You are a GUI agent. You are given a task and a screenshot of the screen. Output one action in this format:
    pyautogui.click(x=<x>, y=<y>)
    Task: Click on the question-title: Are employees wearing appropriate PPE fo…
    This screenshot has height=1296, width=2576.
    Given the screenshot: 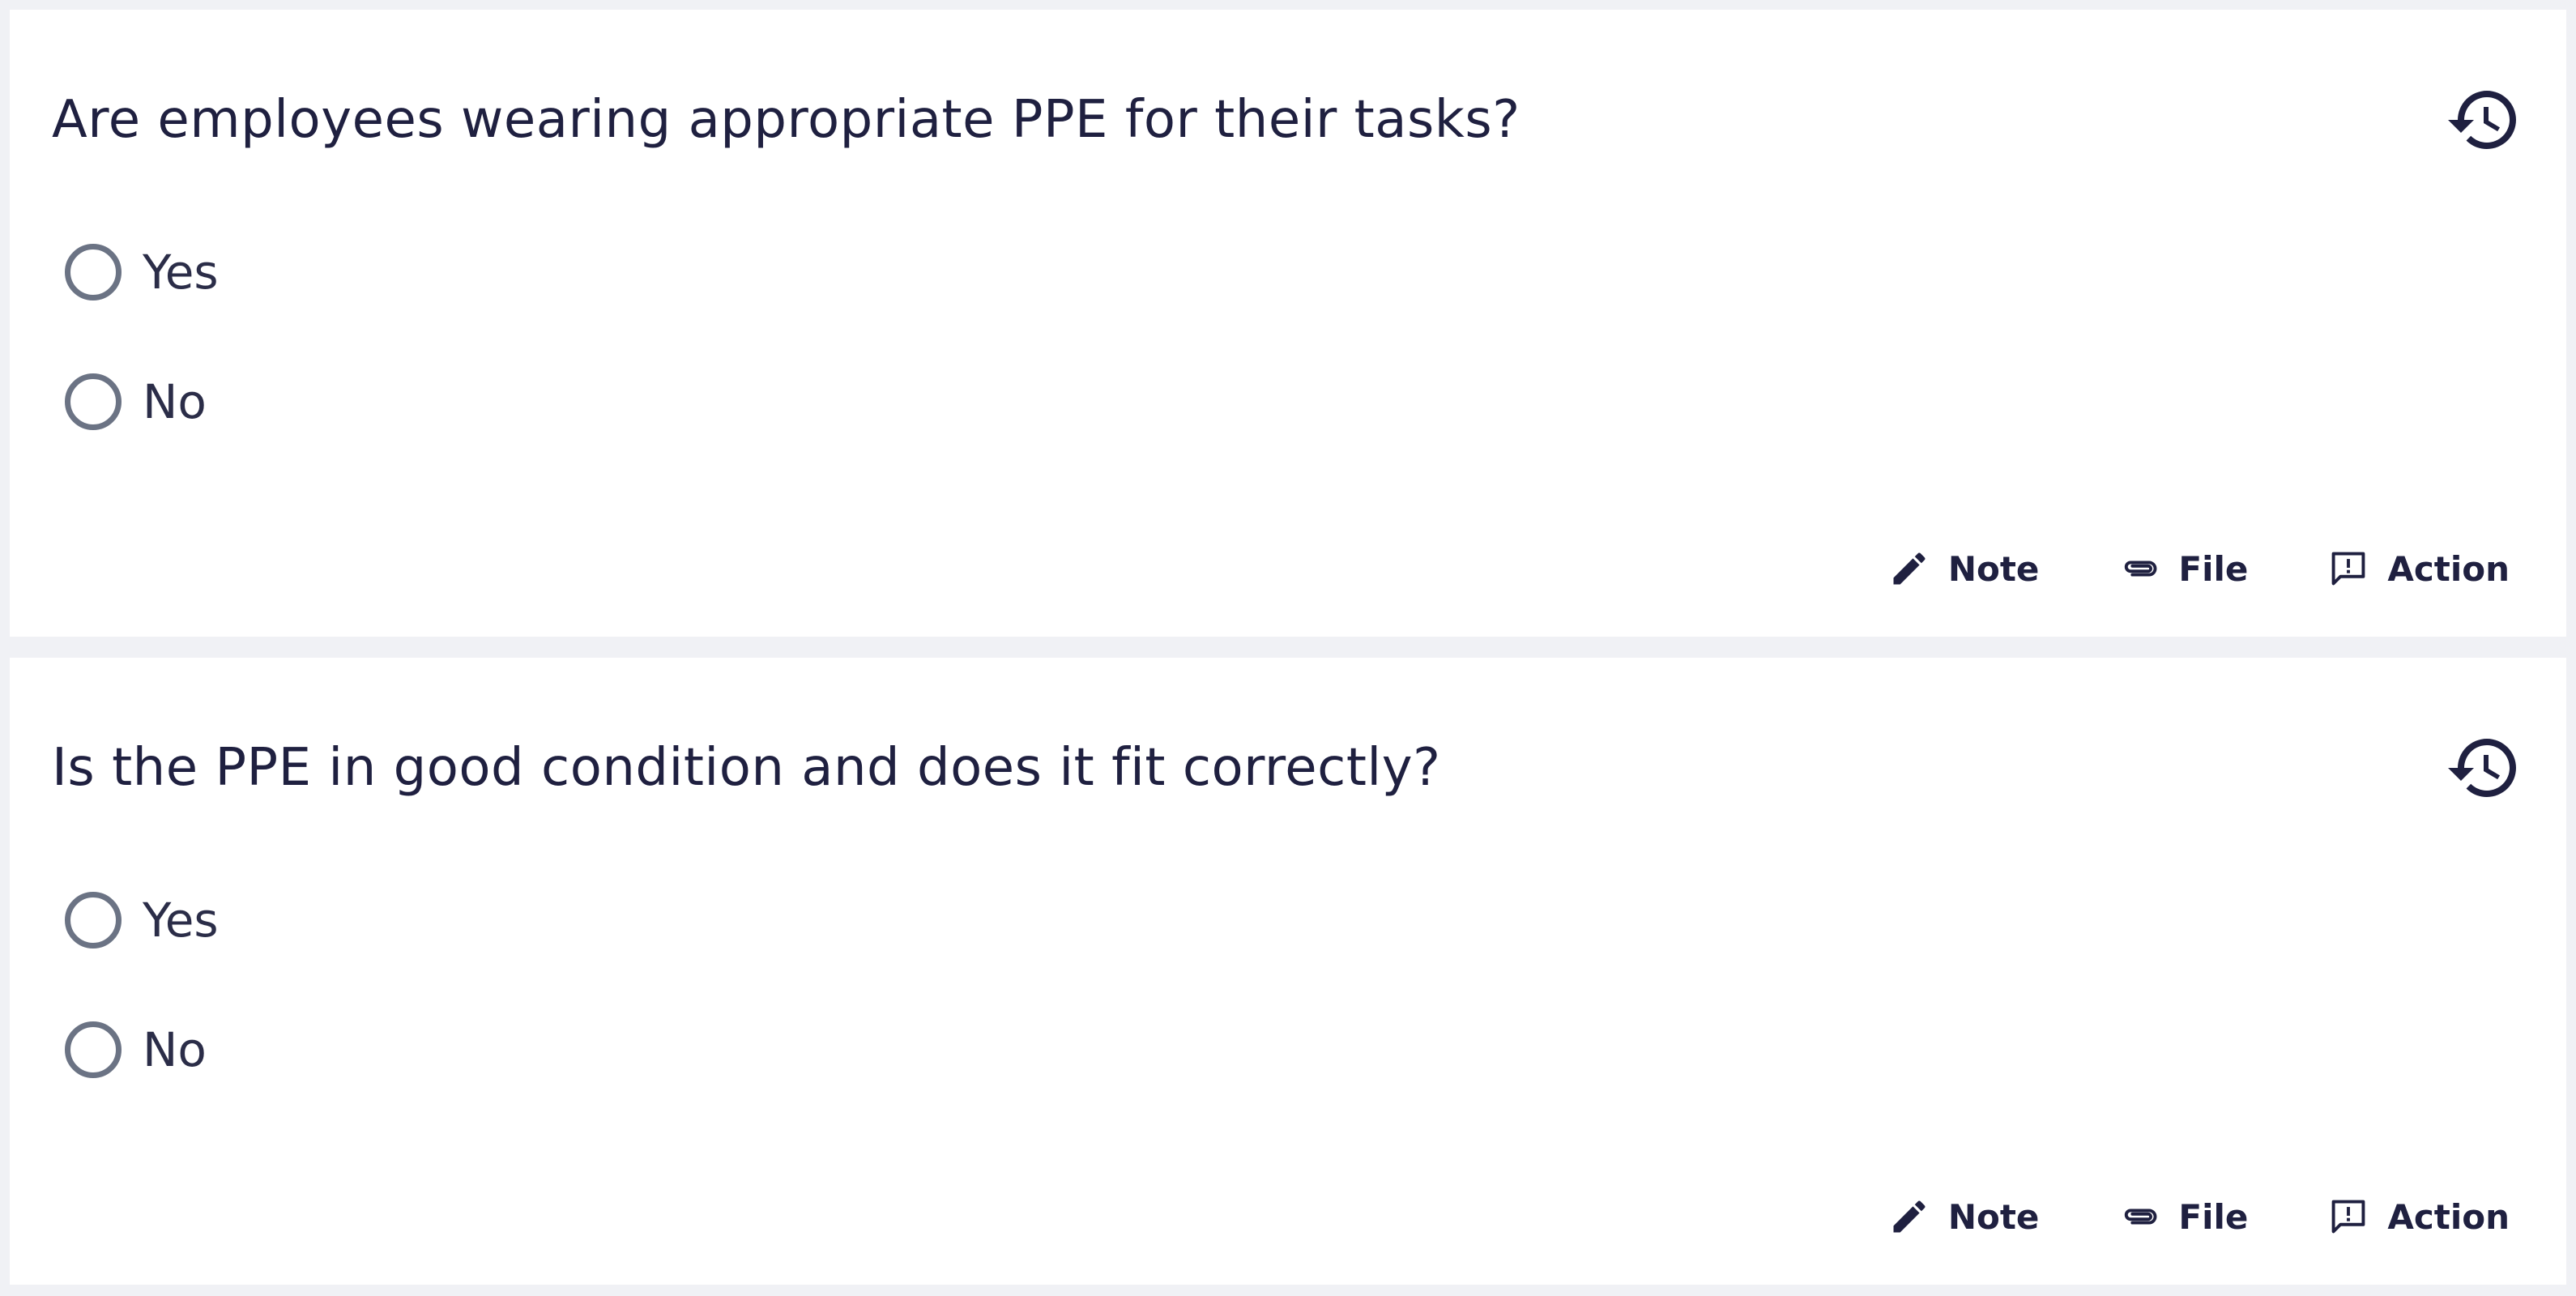 What is the action you would take?
    pyautogui.click(x=786, y=120)
    